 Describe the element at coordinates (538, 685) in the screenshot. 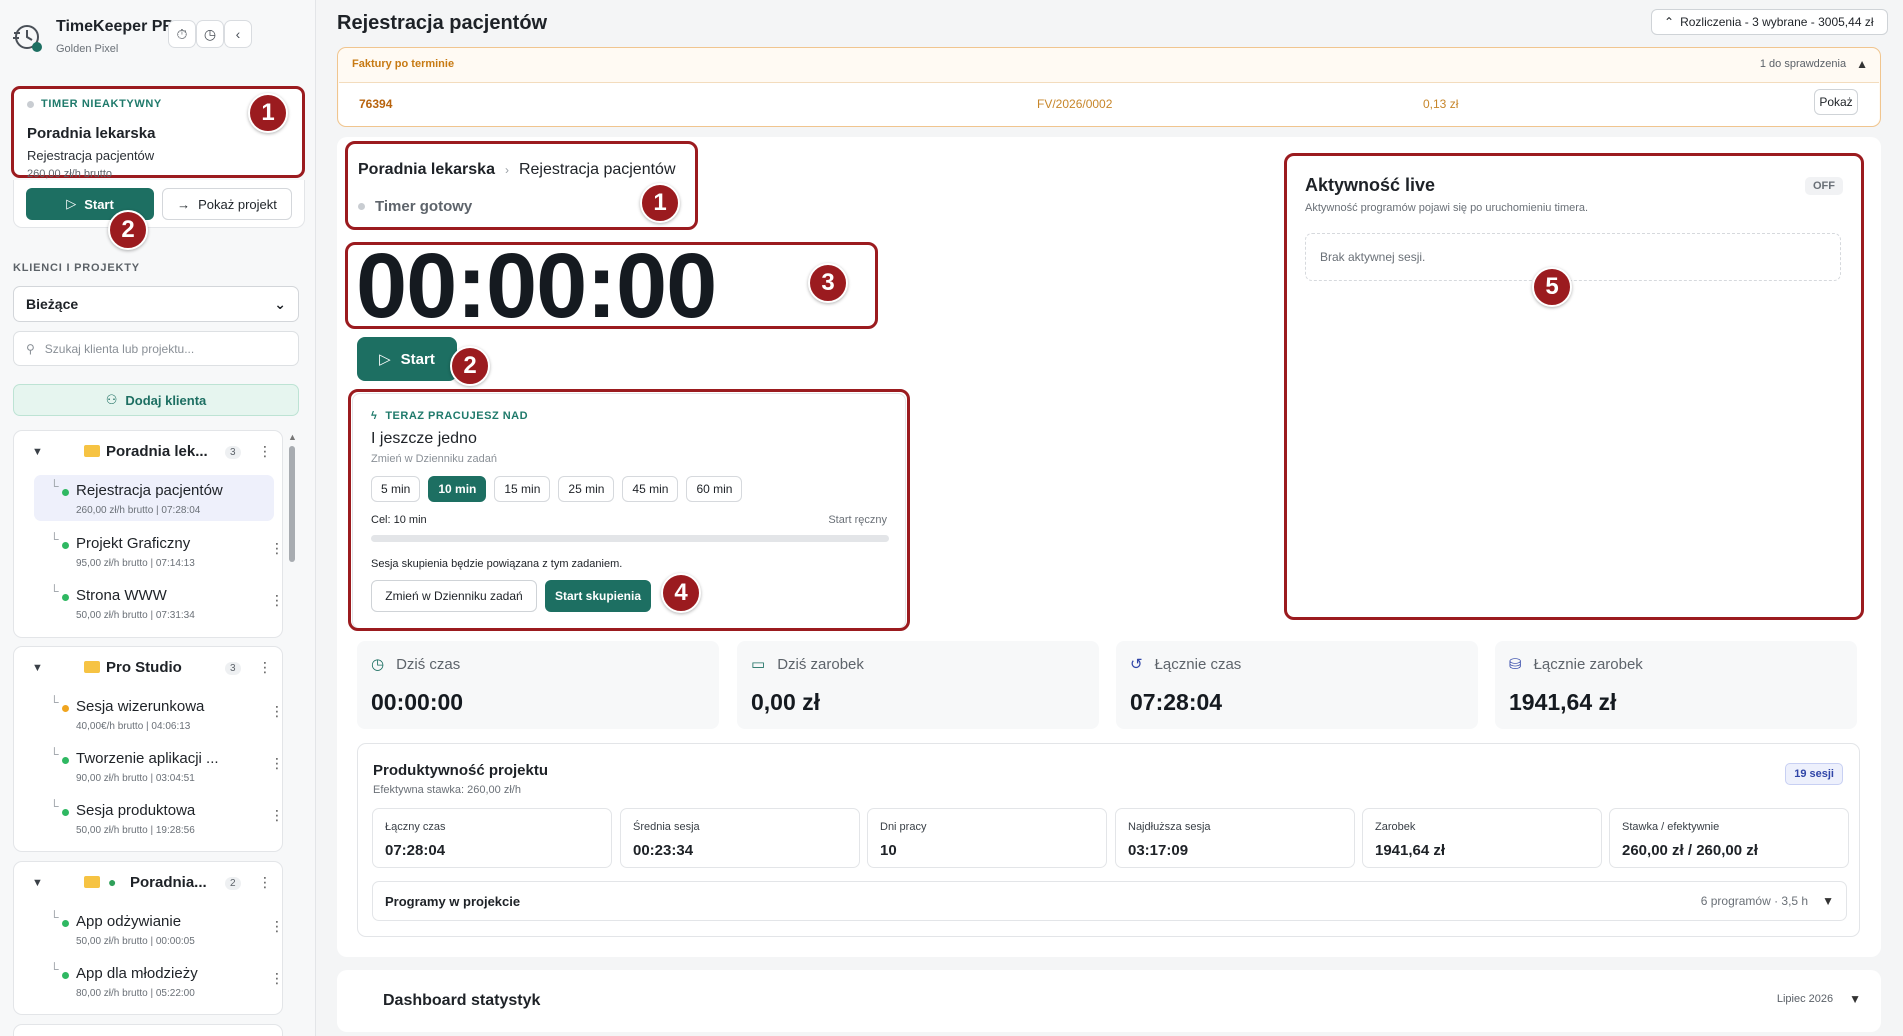

I see `stat-today-time: ◷ Dziś czas 00:00:00` at that location.